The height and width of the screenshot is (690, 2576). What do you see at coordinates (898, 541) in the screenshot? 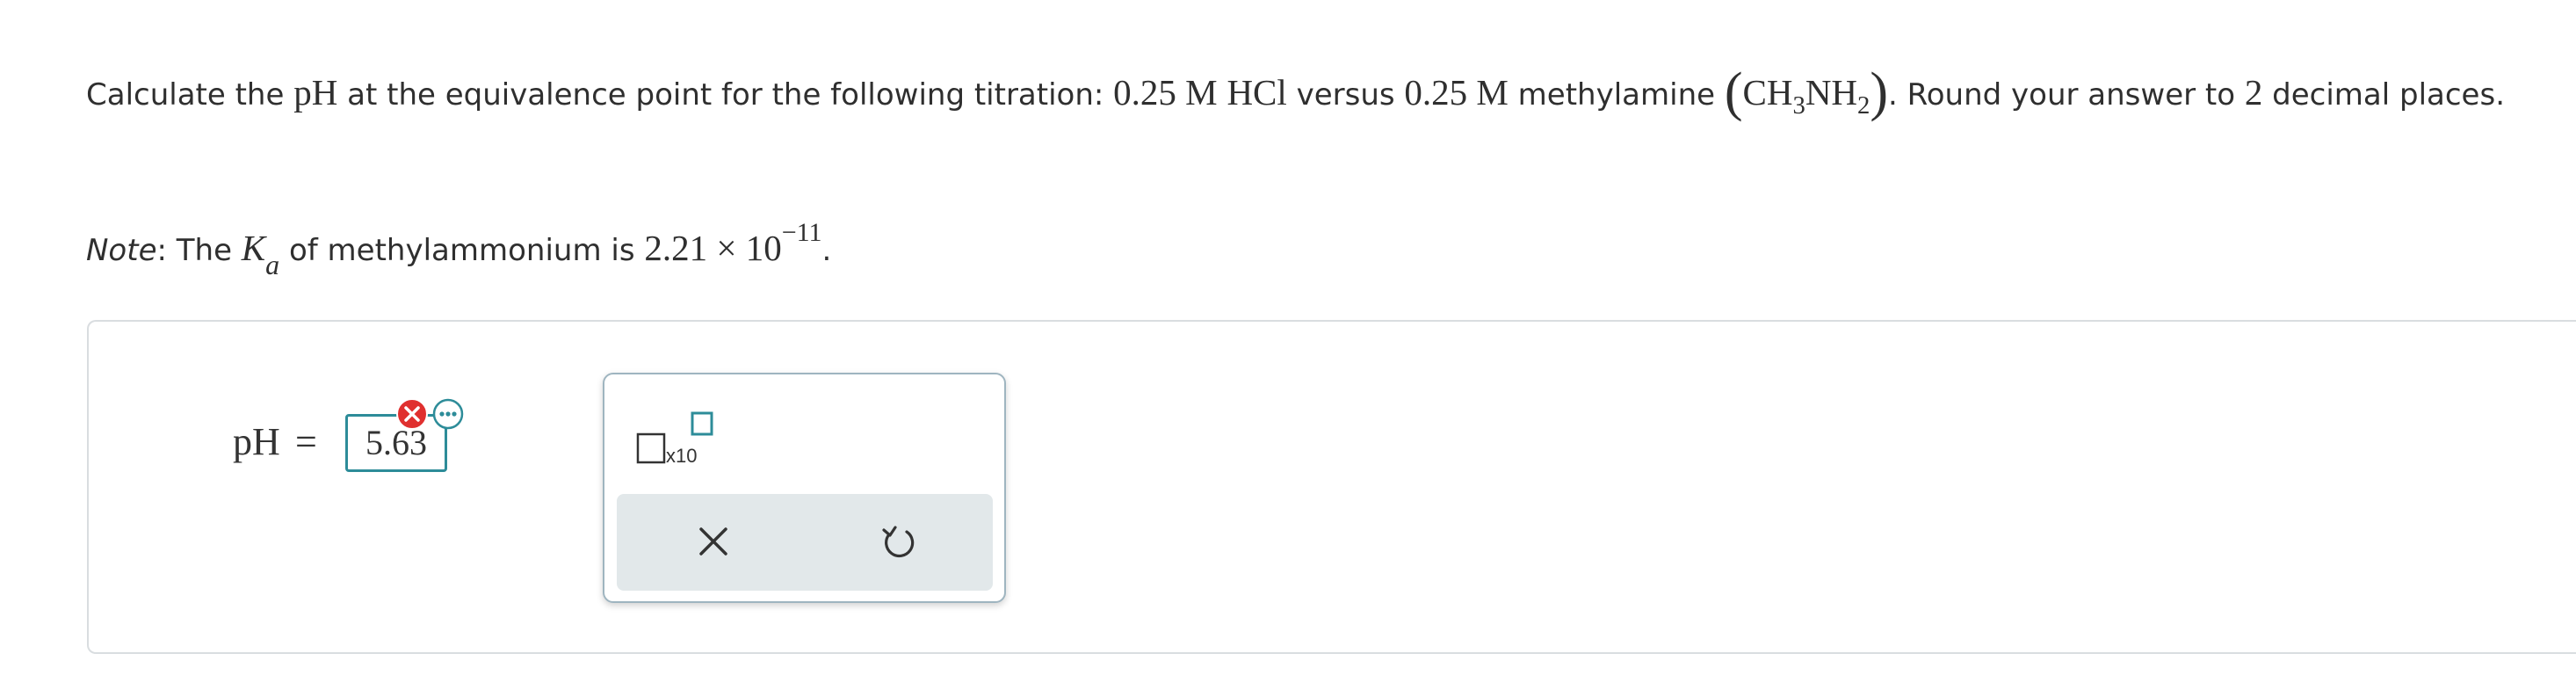
I see `undo-icon` at bounding box center [898, 541].